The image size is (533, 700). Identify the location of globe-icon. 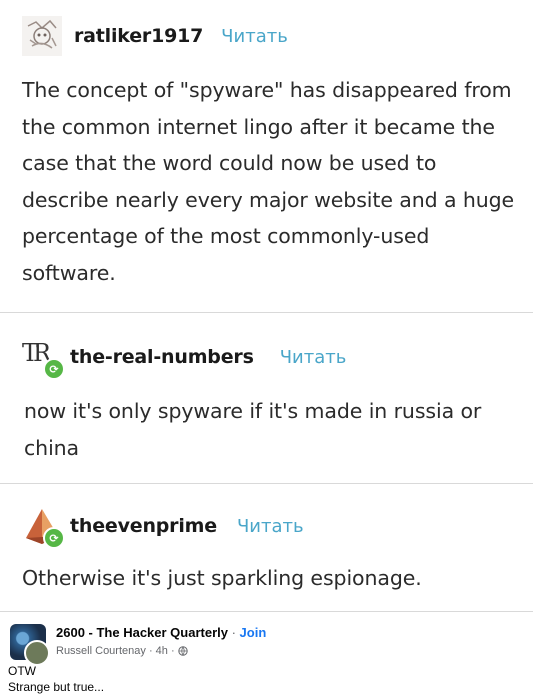
(183, 652).